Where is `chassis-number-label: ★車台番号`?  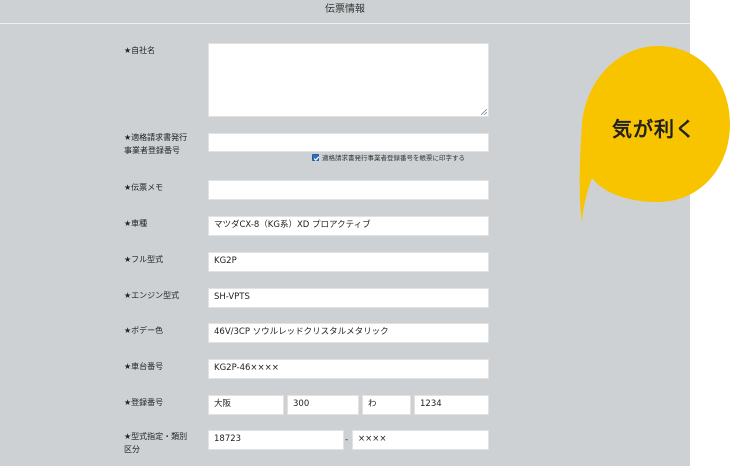
chassis-number-label: ★車台番号 is located at coordinates (144, 366).